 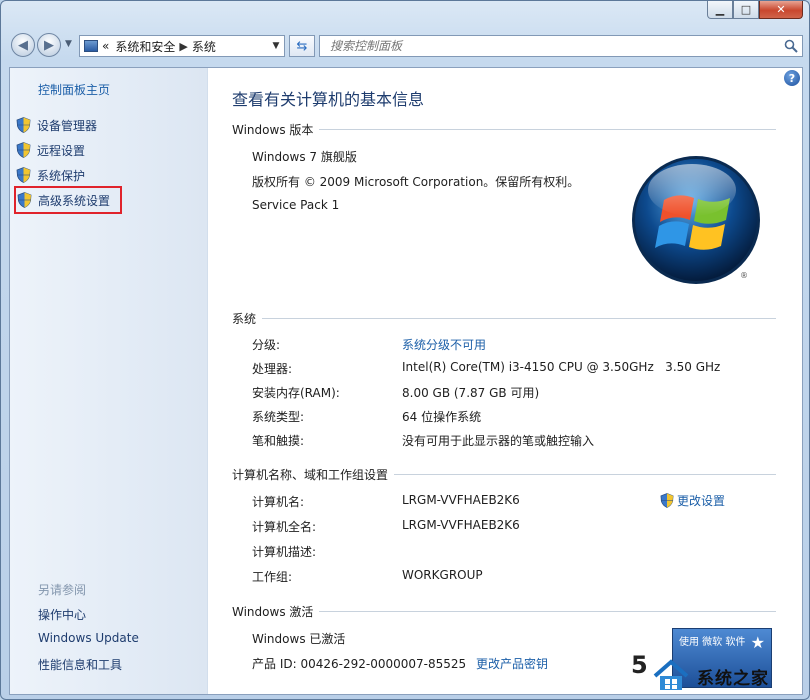 I want to click on caption-buttons: ▁ □ ✕, so click(x=755, y=10).